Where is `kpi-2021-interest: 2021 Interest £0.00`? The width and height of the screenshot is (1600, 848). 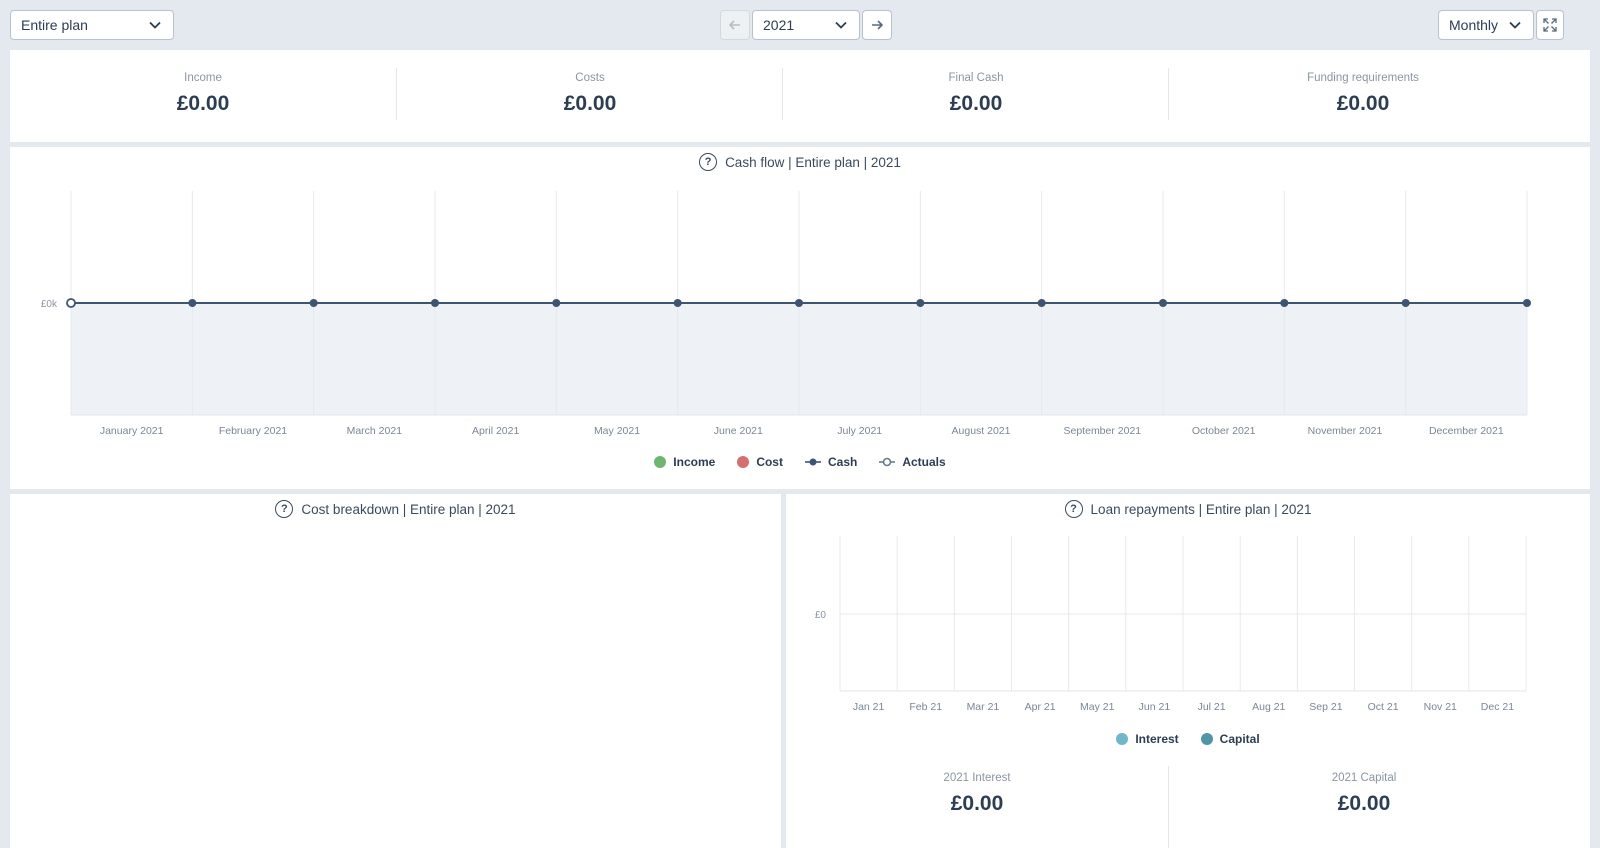
kpi-2021-interest: 2021 Interest £0.00 is located at coordinates (977, 798).